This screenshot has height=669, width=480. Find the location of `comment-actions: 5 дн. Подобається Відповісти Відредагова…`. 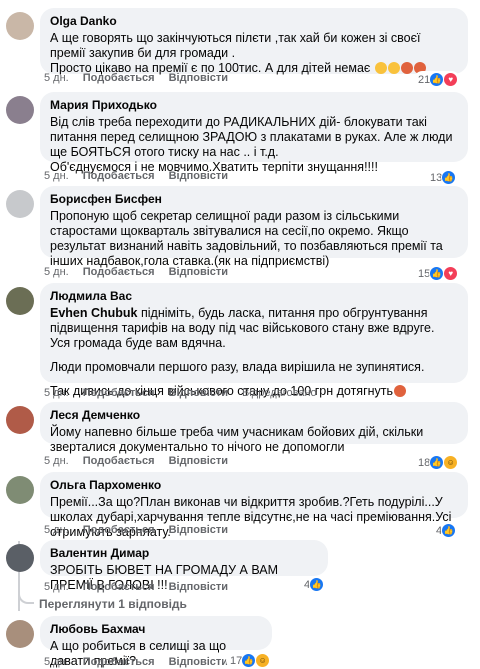

comment-actions: 5 дн. Подобається Відповісти Відредагова… is located at coordinates (180, 393).